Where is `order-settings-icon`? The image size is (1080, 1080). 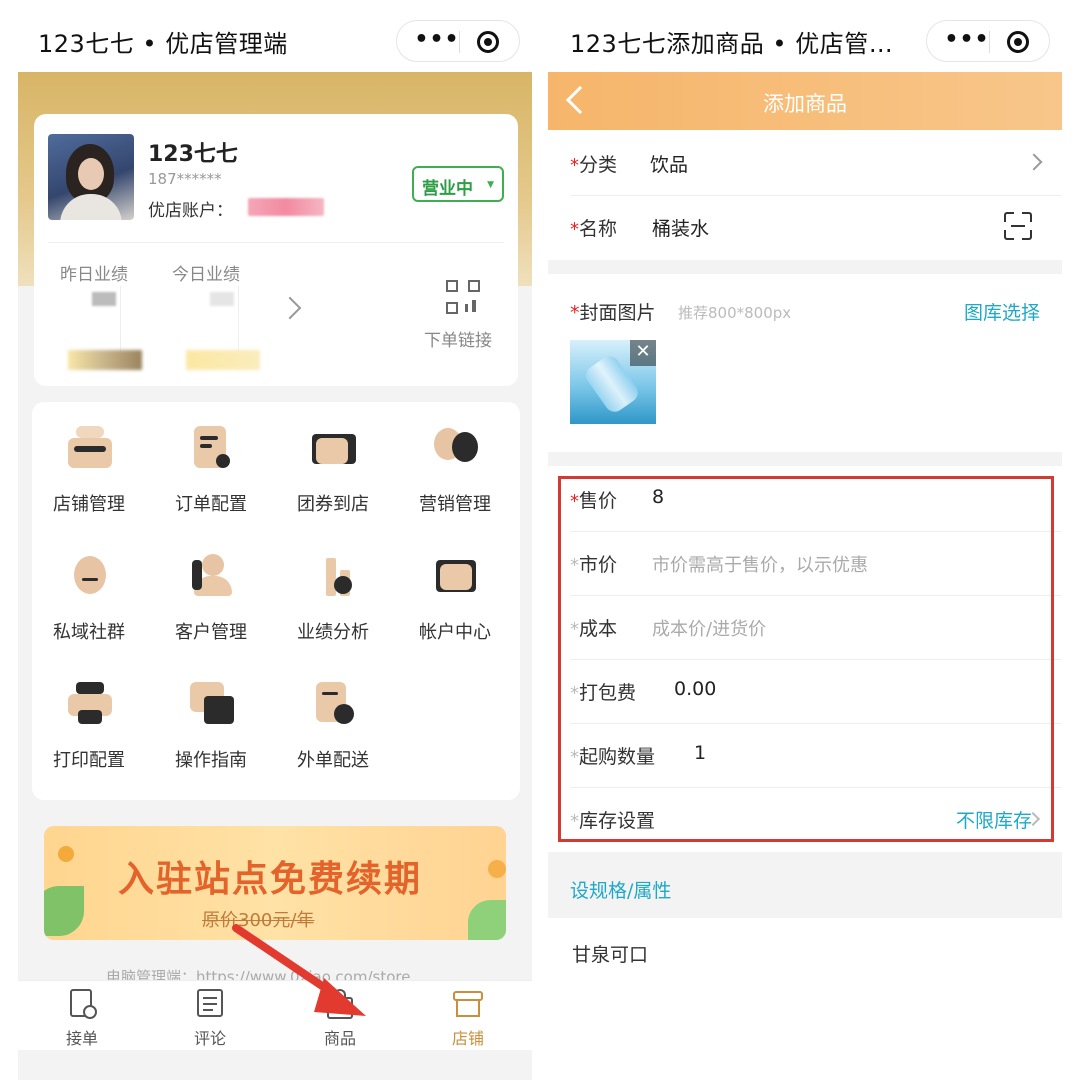
order-settings-icon is located at coordinates (212, 448).